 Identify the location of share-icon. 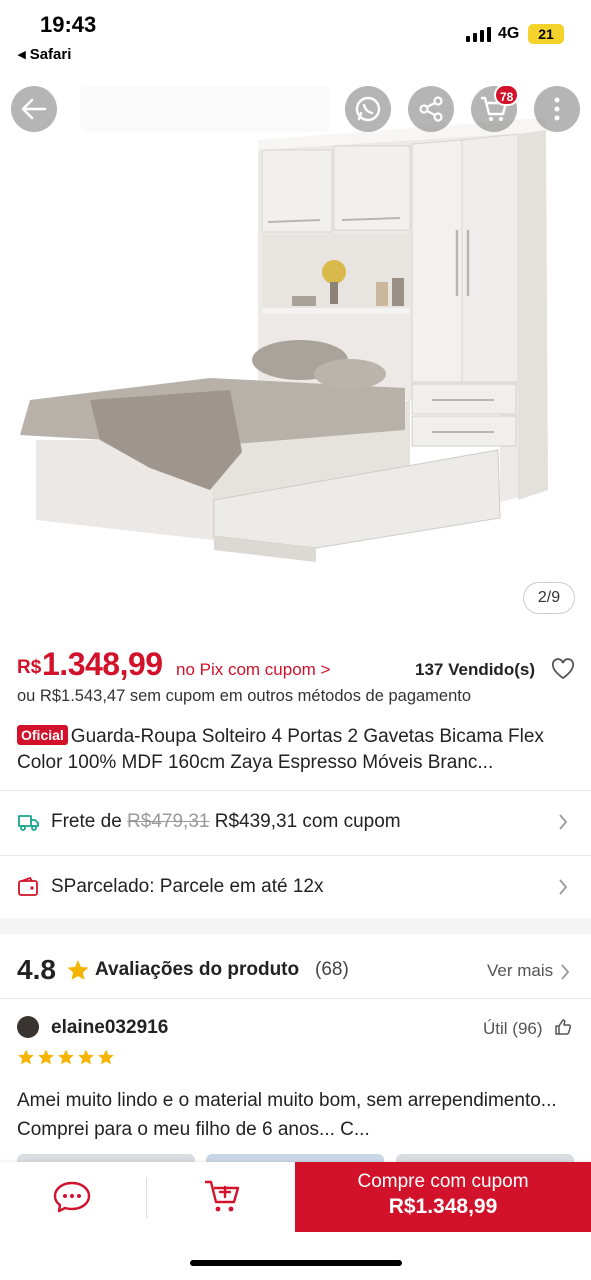
(431, 109).